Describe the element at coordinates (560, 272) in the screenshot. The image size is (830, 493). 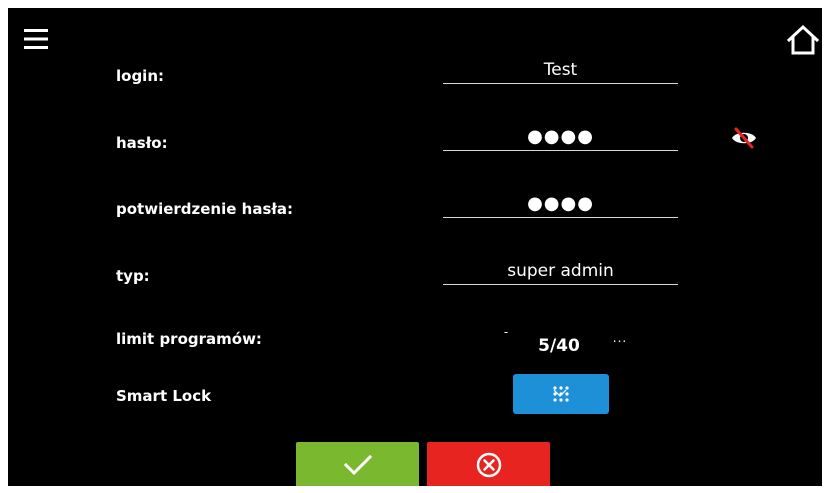
I see `type-field: super admin` at that location.